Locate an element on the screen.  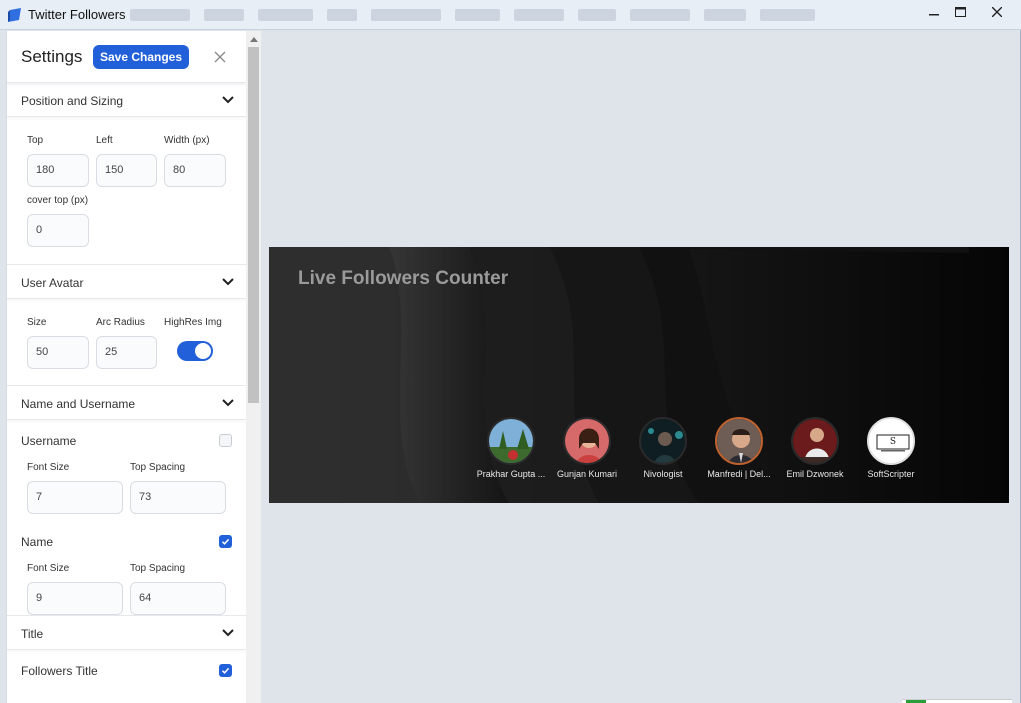
left-field: Left 150 is located at coordinates (126, 161).